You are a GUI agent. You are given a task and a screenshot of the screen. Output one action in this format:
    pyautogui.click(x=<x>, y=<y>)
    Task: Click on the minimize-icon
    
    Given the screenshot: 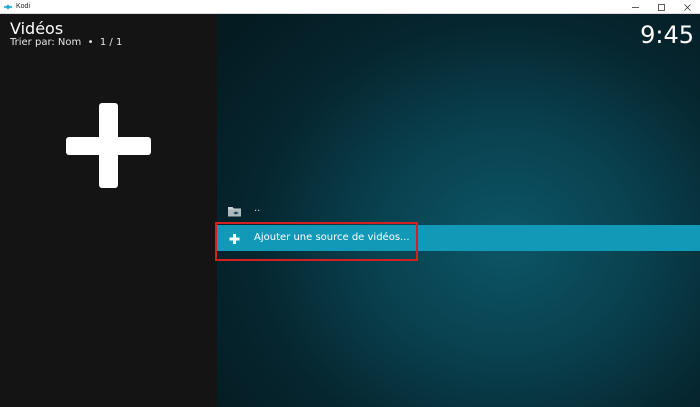 What is the action you would take?
    pyautogui.click(x=635, y=7)
    